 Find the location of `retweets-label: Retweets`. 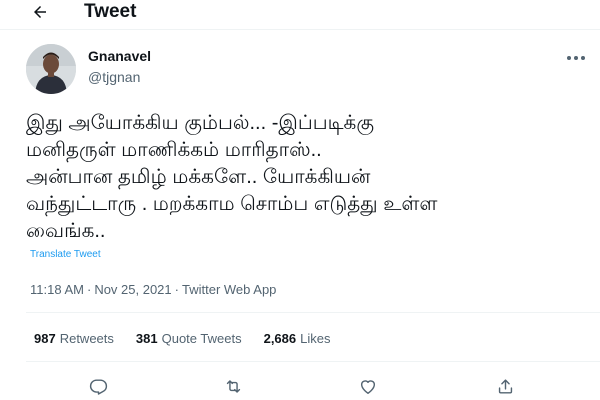

retweets-label: Retweets is located at coordinates (86, 338).